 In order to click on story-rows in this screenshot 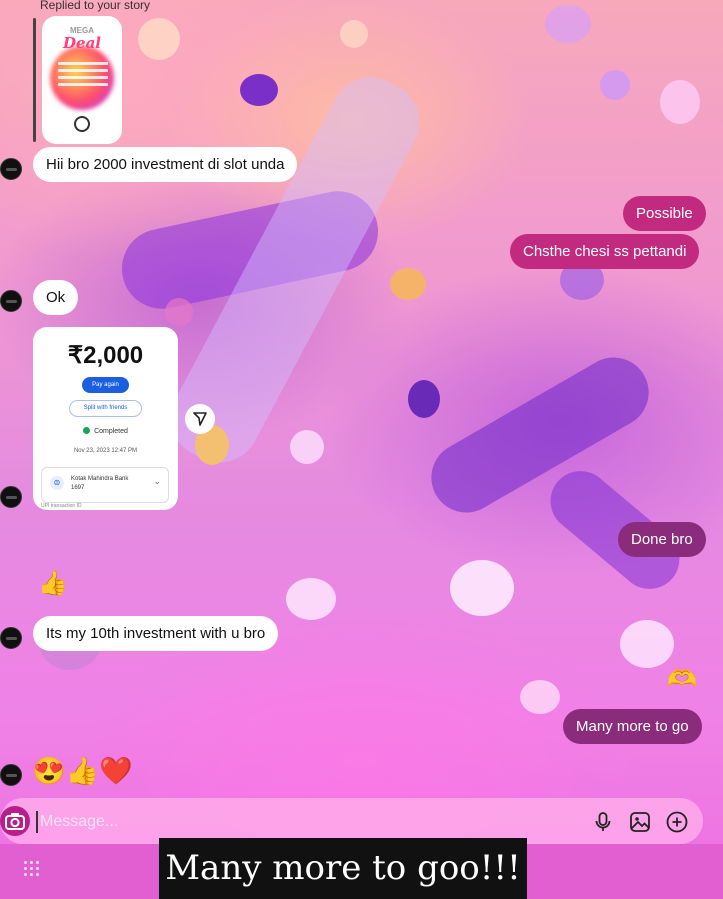, I will do `click(83, 76)`.